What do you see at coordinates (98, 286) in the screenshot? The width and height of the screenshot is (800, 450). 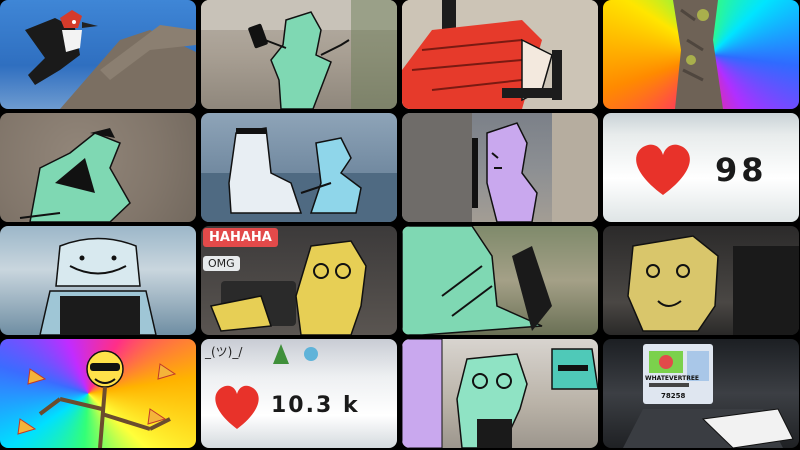 I see `smiling-laptop-scene` at bounding box center [98, 286].